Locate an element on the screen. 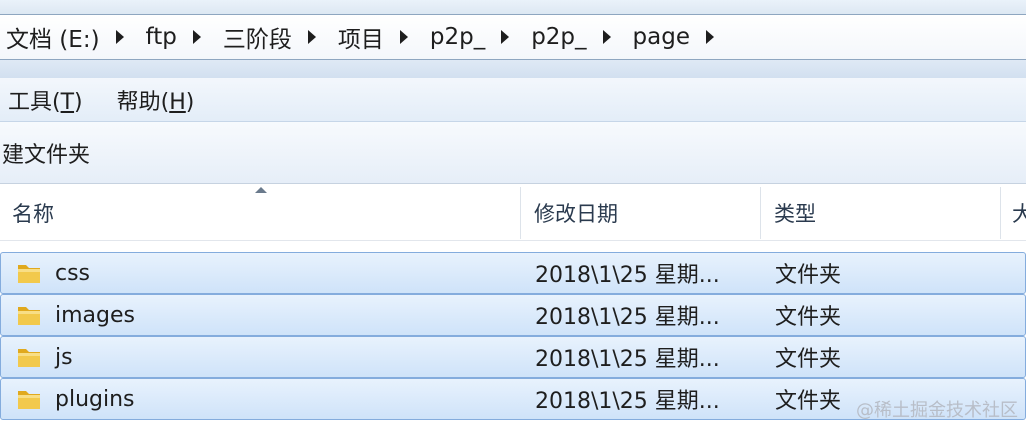 The height and width of the screenshot is (426, 1026). file-name: css is located at coordinates (73, 273).